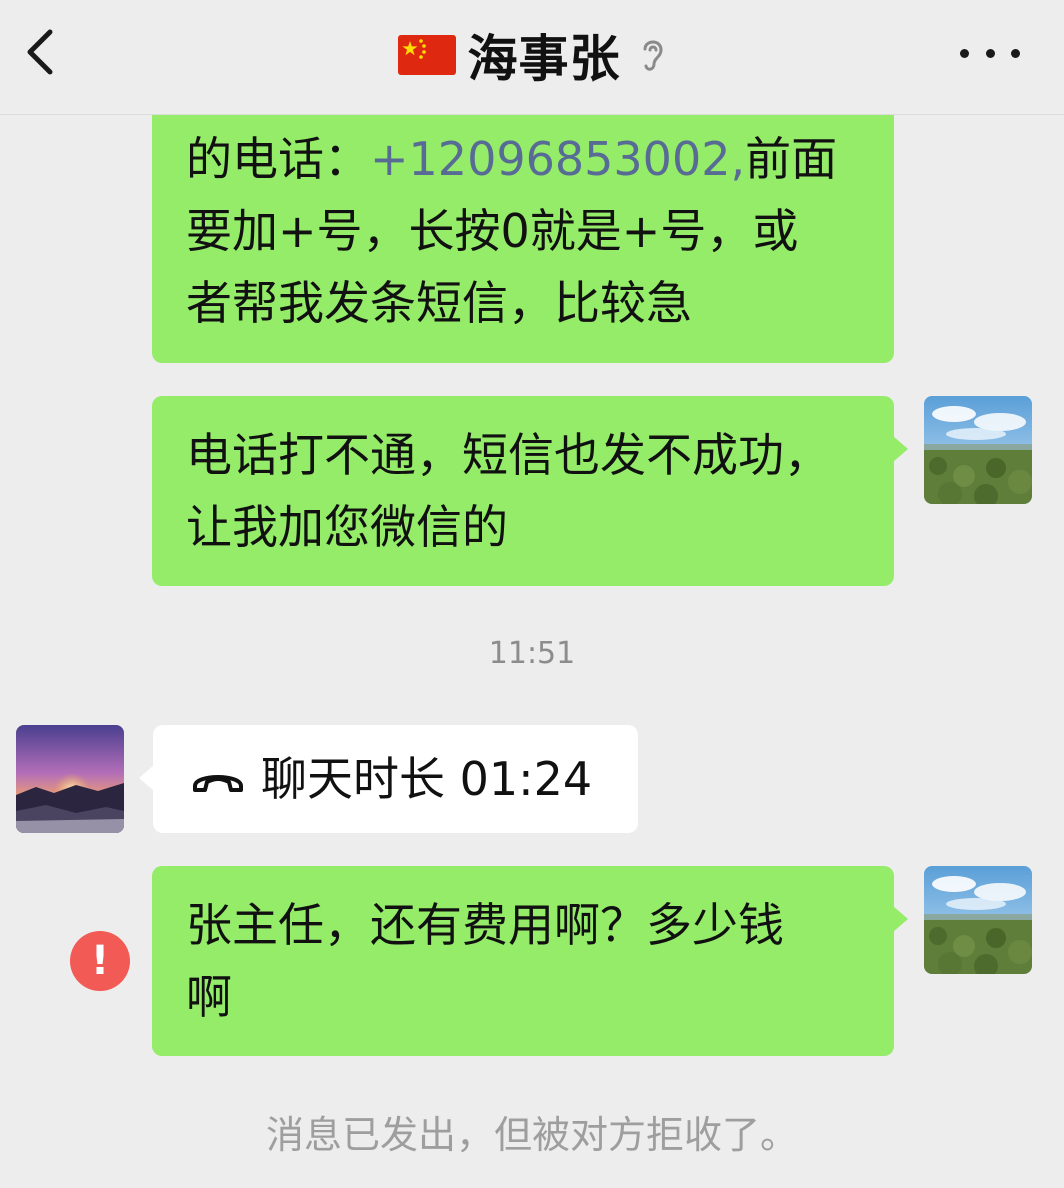 This screenshot has width=1064, height=1188. Describe the element at coordinates (508, 455) in the screenshot. I see `message-line: 电话打不通，短信也发不成功，` at that location.